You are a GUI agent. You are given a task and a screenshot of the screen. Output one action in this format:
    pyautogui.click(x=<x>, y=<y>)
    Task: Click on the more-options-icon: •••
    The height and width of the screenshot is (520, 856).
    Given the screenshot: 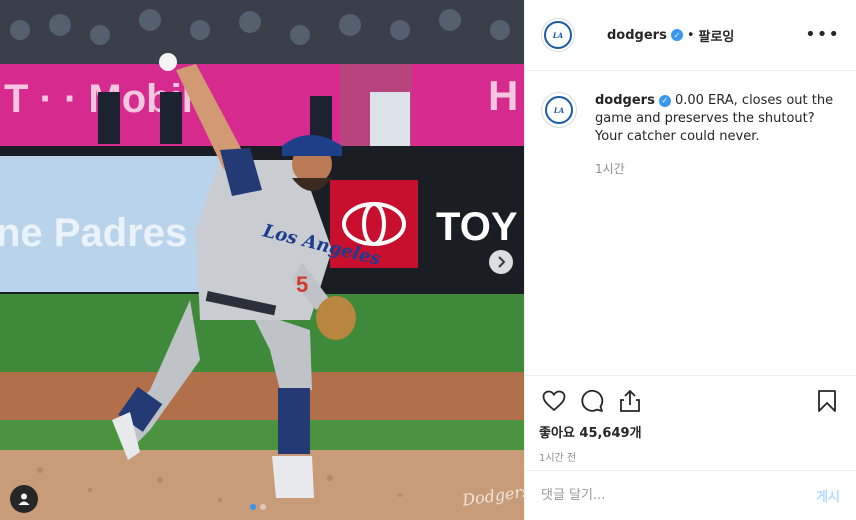 What is the action you would take?
    pyautogui.click(x=822, y=35)
    